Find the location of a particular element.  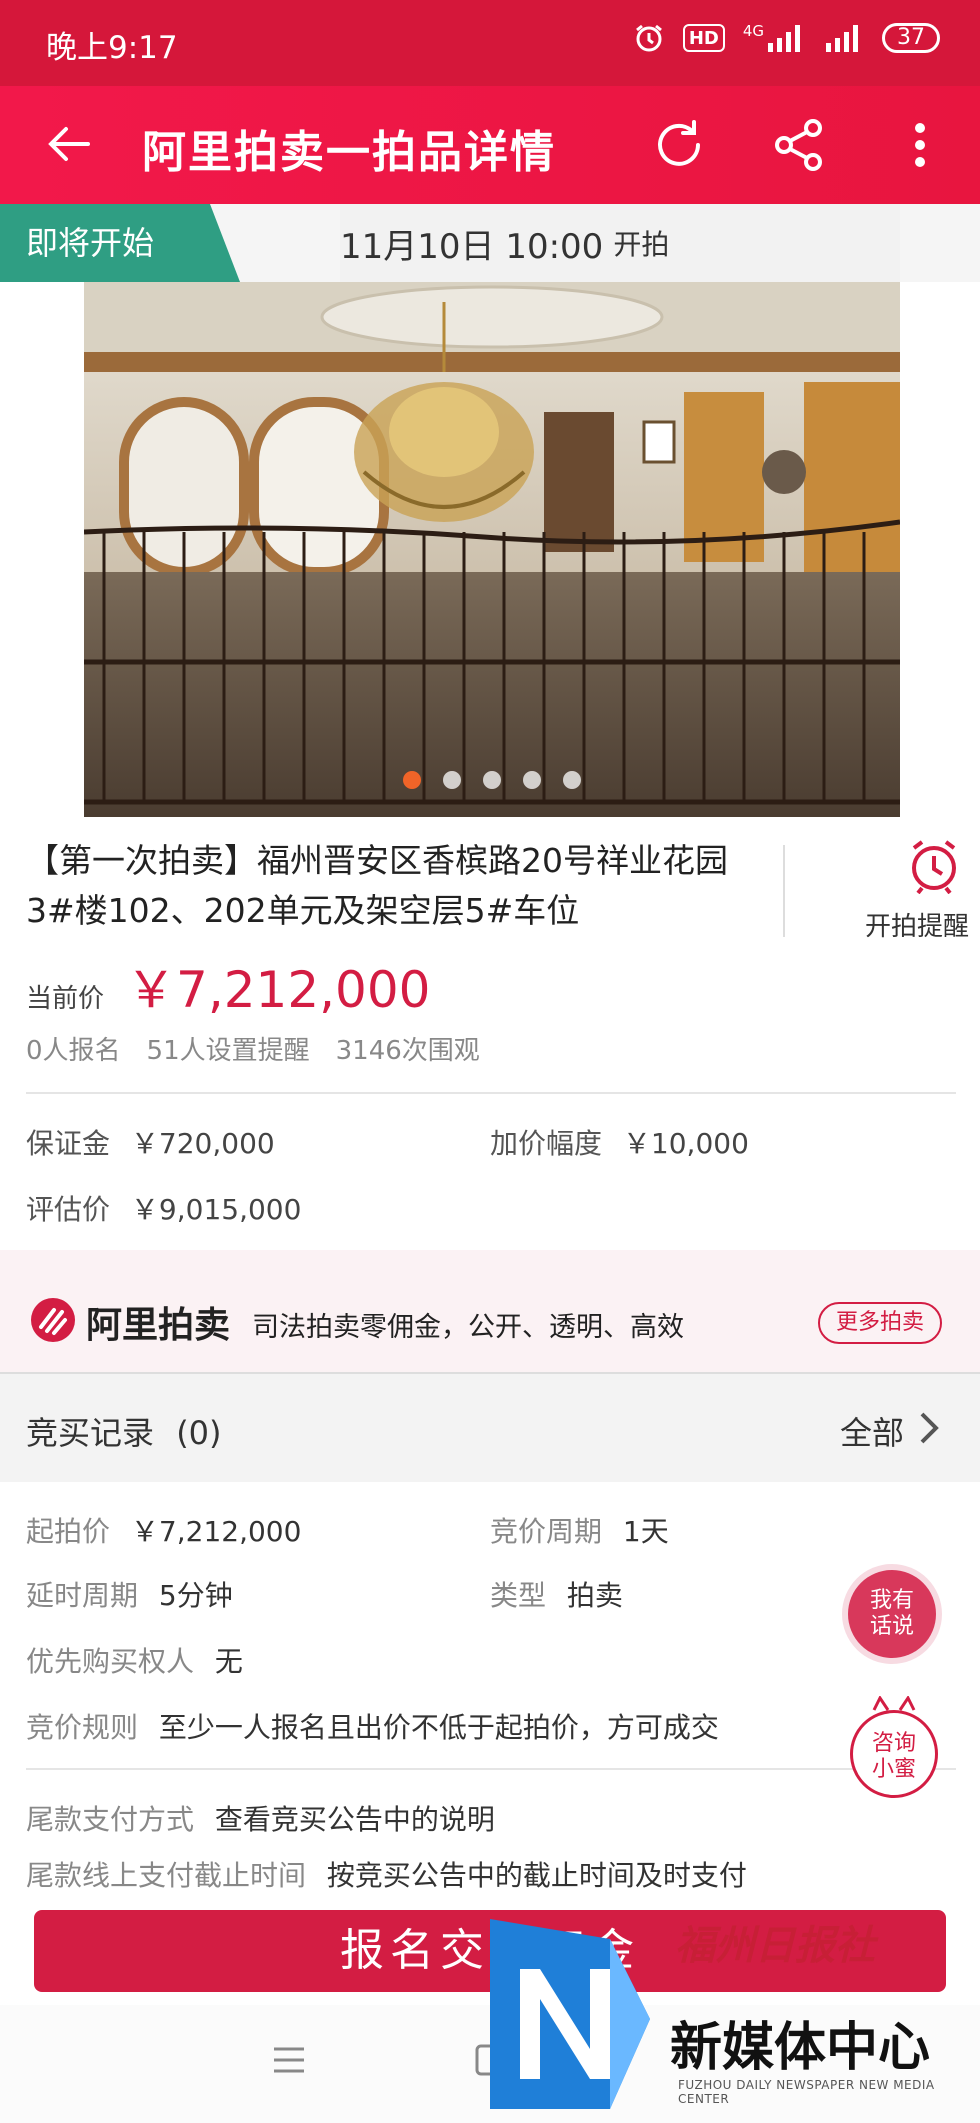

bid-cycle: 竞价周期 1天 is located at coordinates (579, 1530).